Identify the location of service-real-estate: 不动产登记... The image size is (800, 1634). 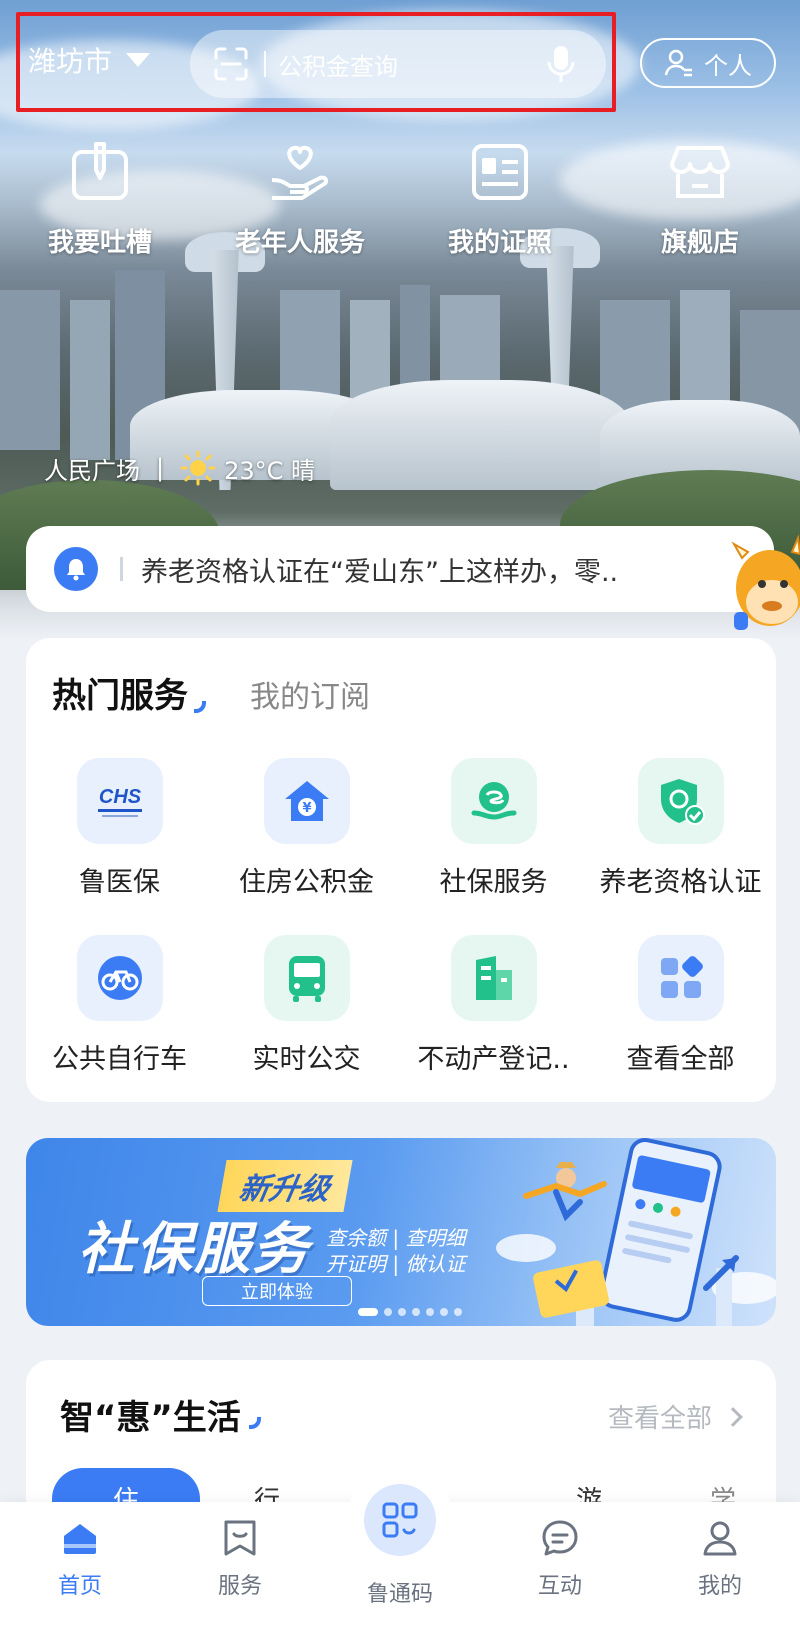
(493, 1005).